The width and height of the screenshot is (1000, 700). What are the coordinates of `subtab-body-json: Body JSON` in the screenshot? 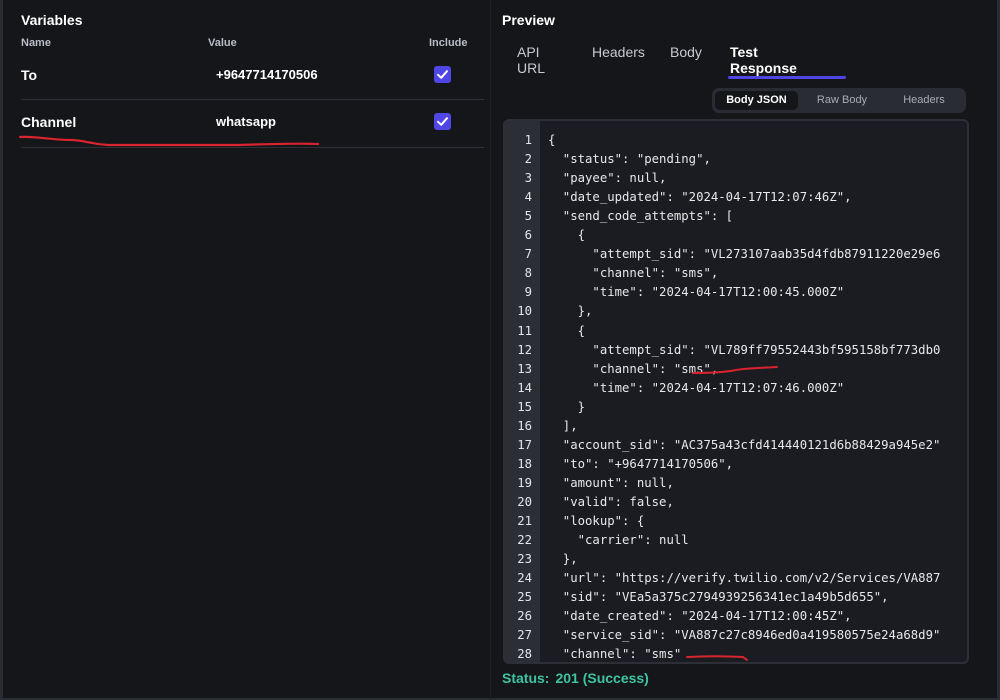 It's located at (756, 100).